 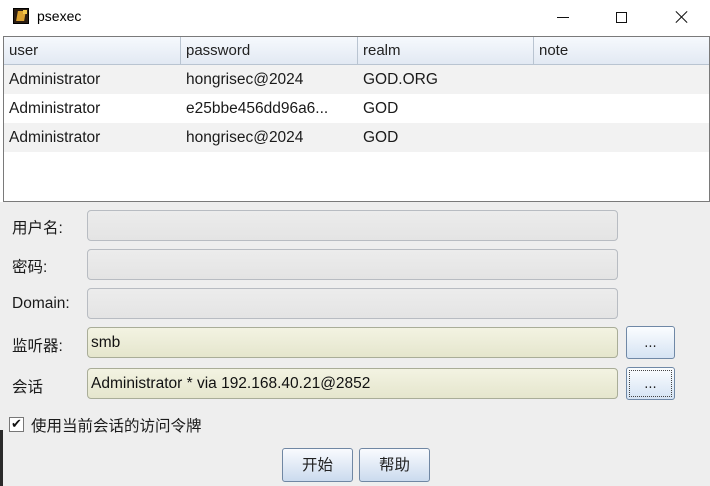 I want to click on maximize-button, so click(x=621, y=17).